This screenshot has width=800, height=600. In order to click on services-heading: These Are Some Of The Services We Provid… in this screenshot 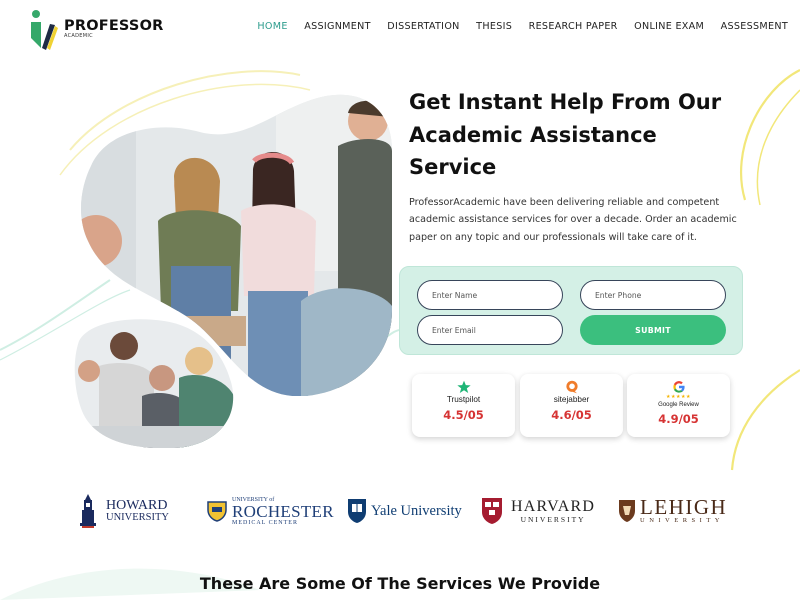, I will do `click(400, 583)`.